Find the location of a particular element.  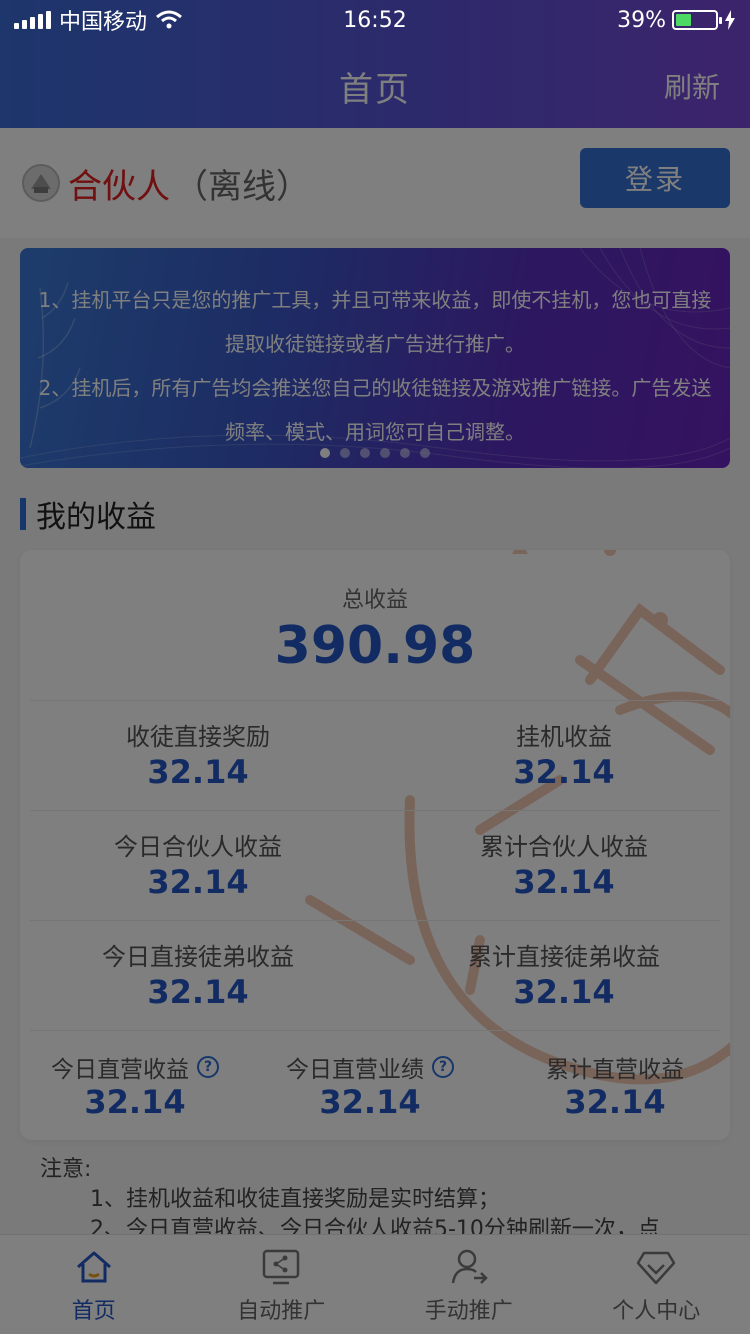

earning-label: 累计直营收益 is located at coordinates (615, 1067).